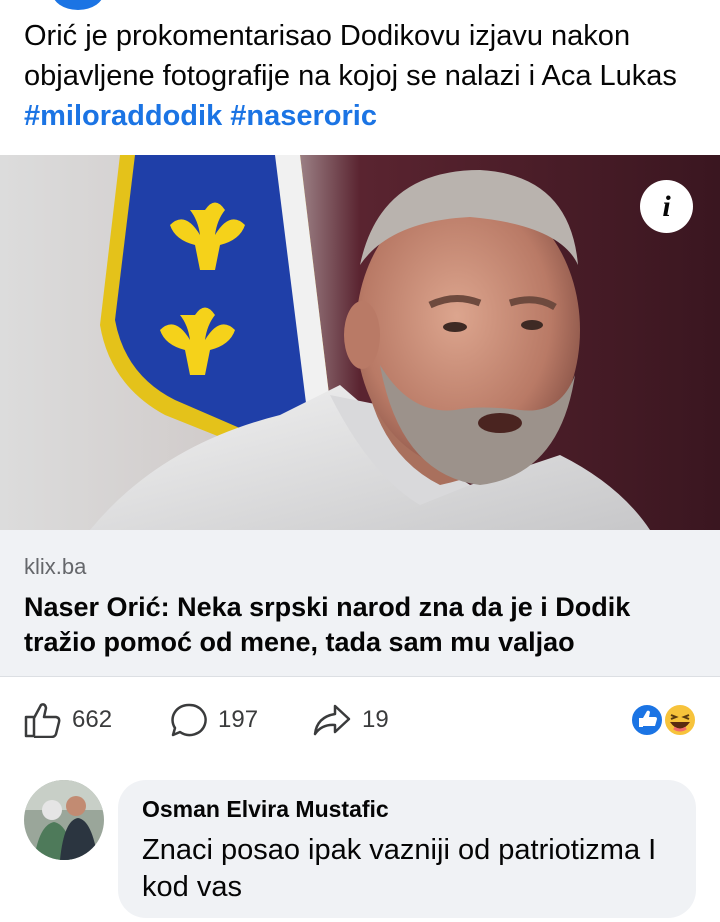  What do you see at coordinates (55, 566) in the screenshot?
I see `link-domain: klix.ba` at bounding box center [55, 566].